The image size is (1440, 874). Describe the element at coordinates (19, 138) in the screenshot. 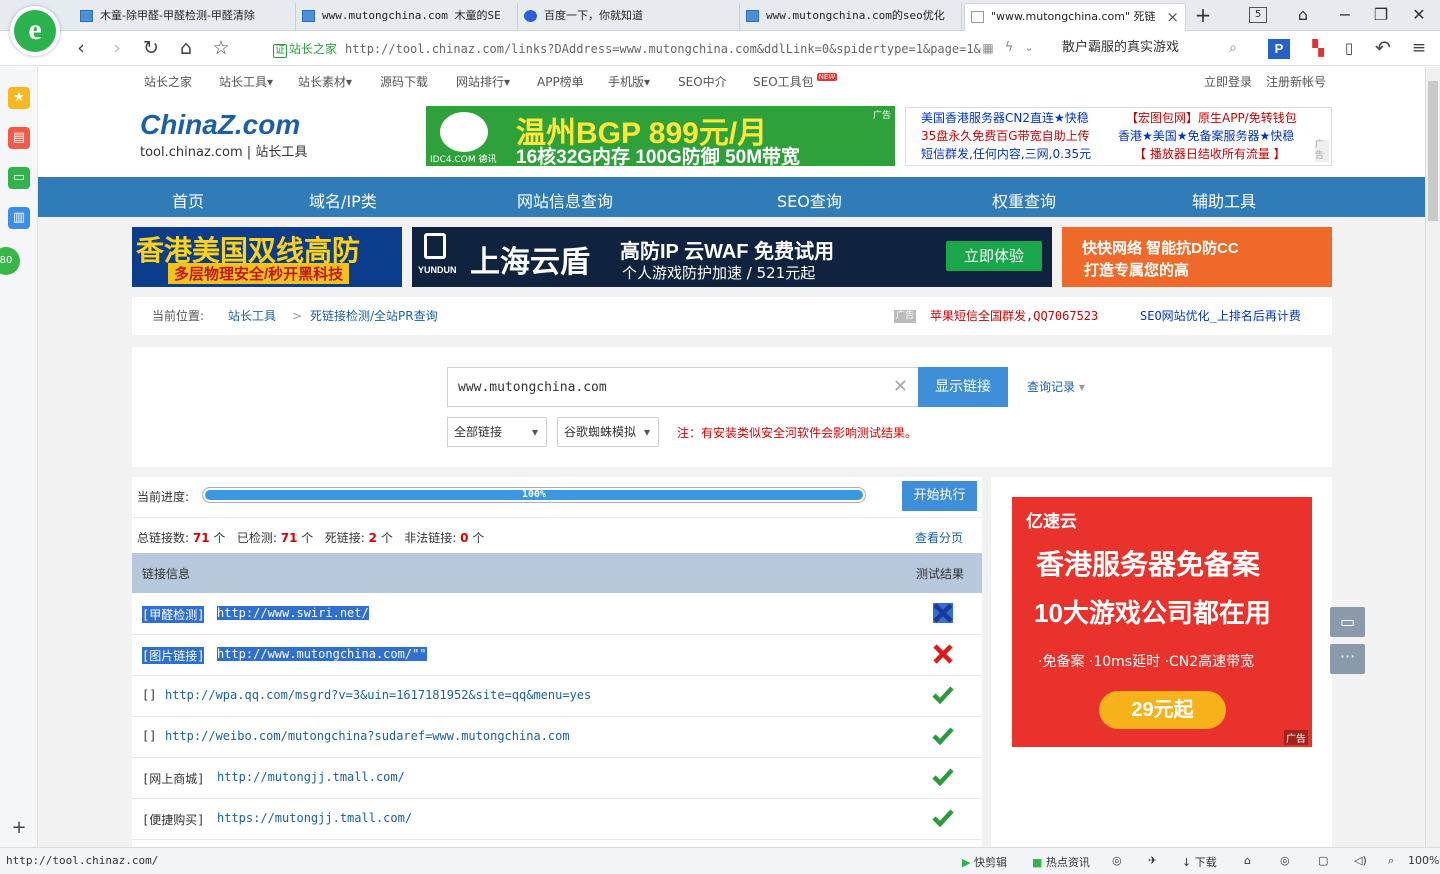

I see `notes-icon: ▤` at that location.